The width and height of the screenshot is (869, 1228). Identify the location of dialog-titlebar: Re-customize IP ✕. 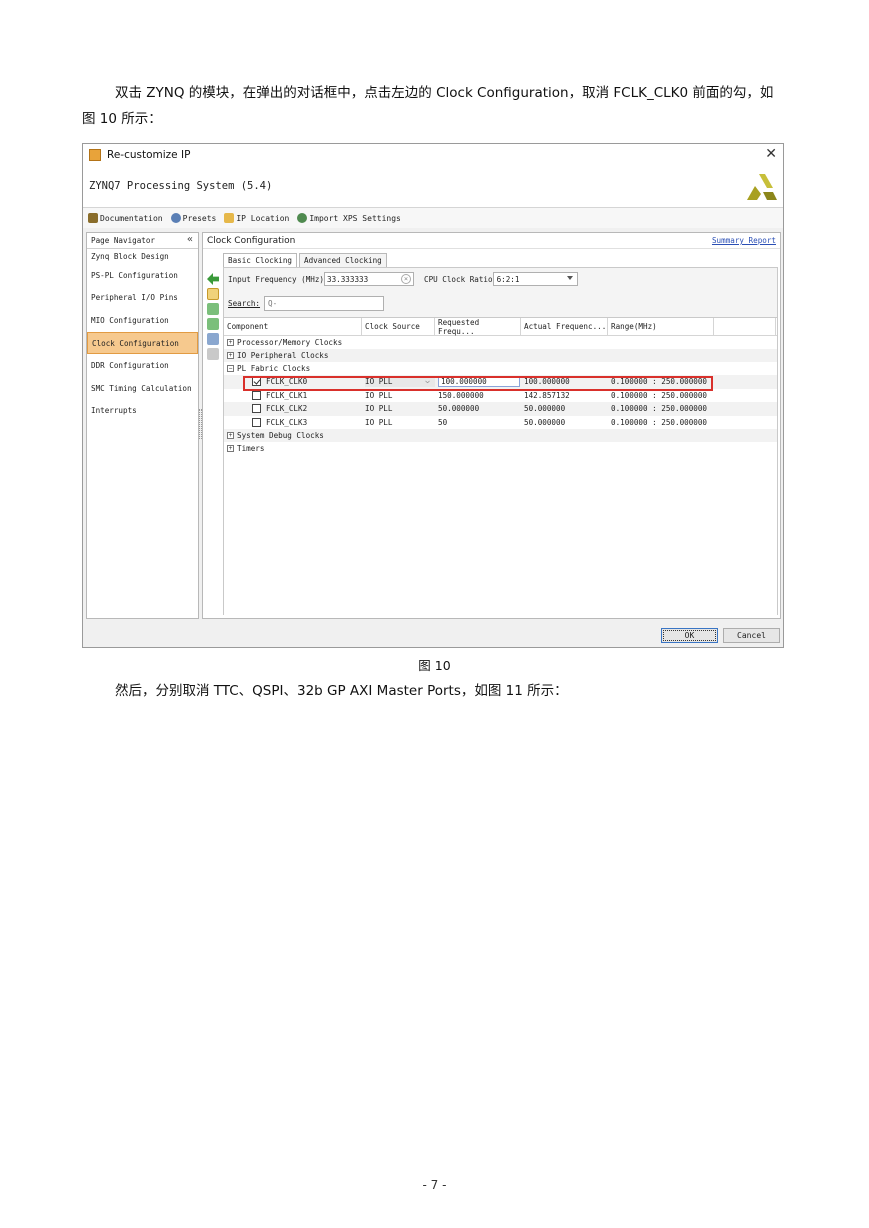
(433, 155).